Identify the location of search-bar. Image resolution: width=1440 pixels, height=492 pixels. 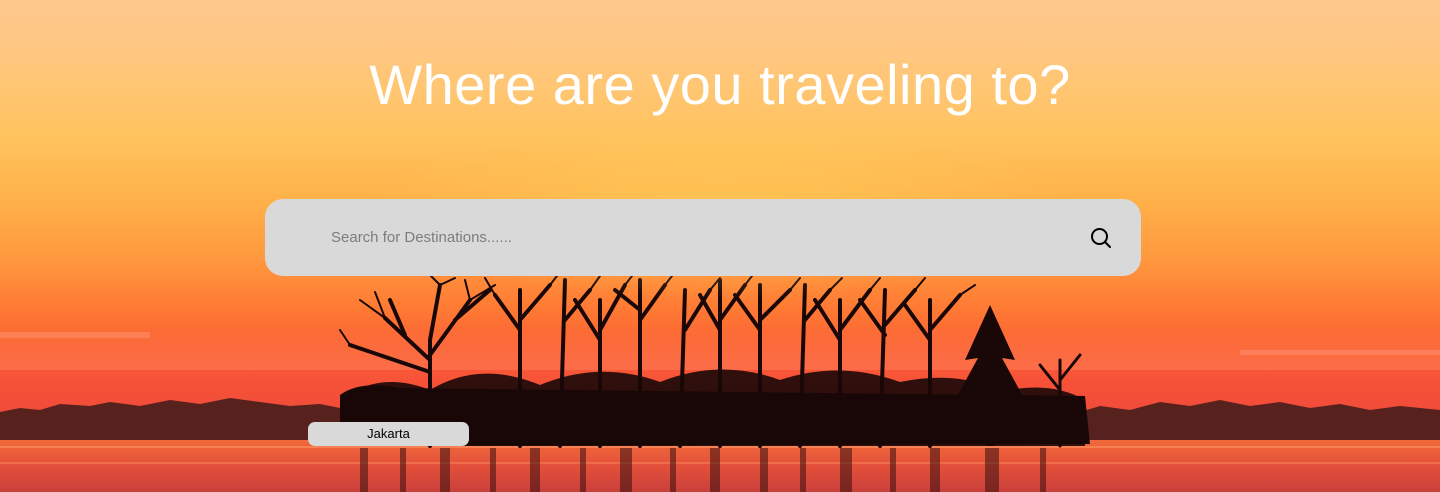
(703, 237).